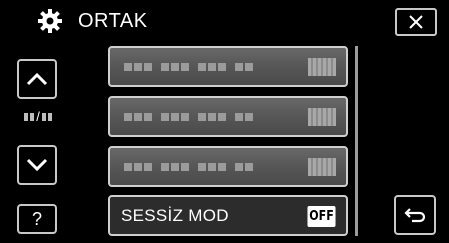 The width and height of the screenshot is (449, 243). Describe the element at coordinates (321, 216) in the screenshot. I see `status-badge: OFF` at that location.